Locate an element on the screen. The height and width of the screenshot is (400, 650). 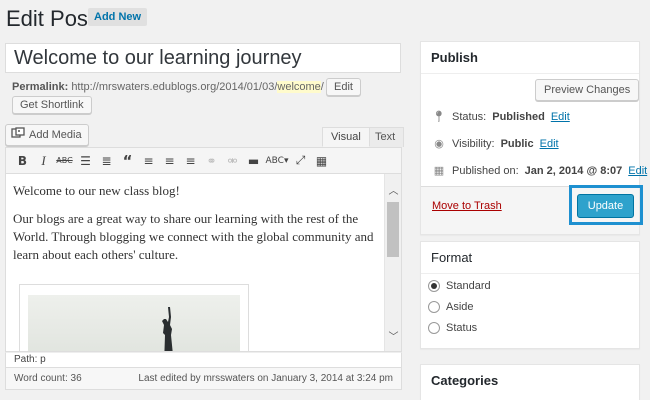
statue-of-liberty-image is located at coordinates (134, 317).